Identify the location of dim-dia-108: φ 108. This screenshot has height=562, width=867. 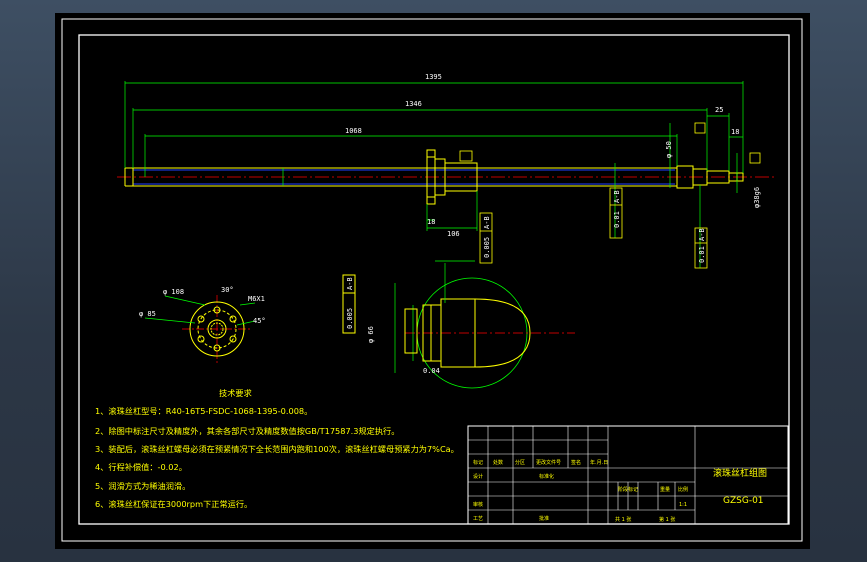
(173, 292).